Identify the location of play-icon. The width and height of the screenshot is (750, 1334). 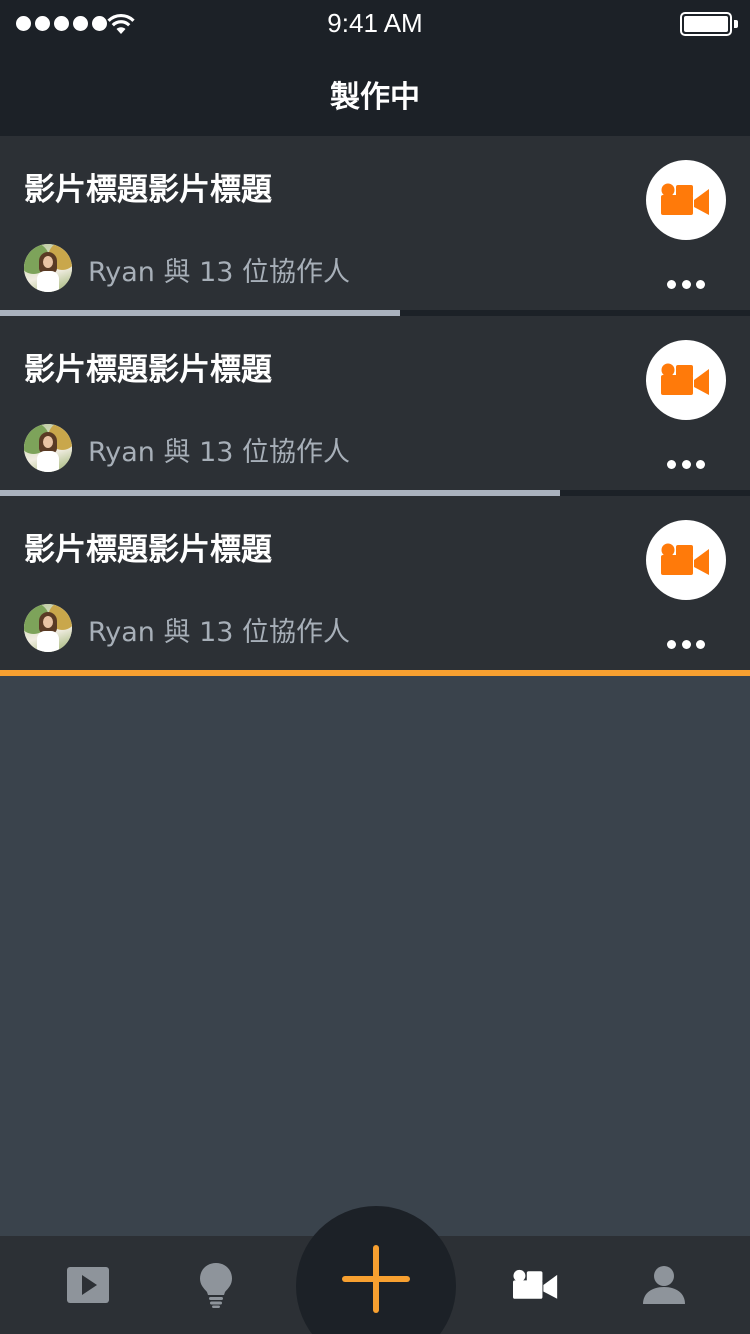
(88, 1285).